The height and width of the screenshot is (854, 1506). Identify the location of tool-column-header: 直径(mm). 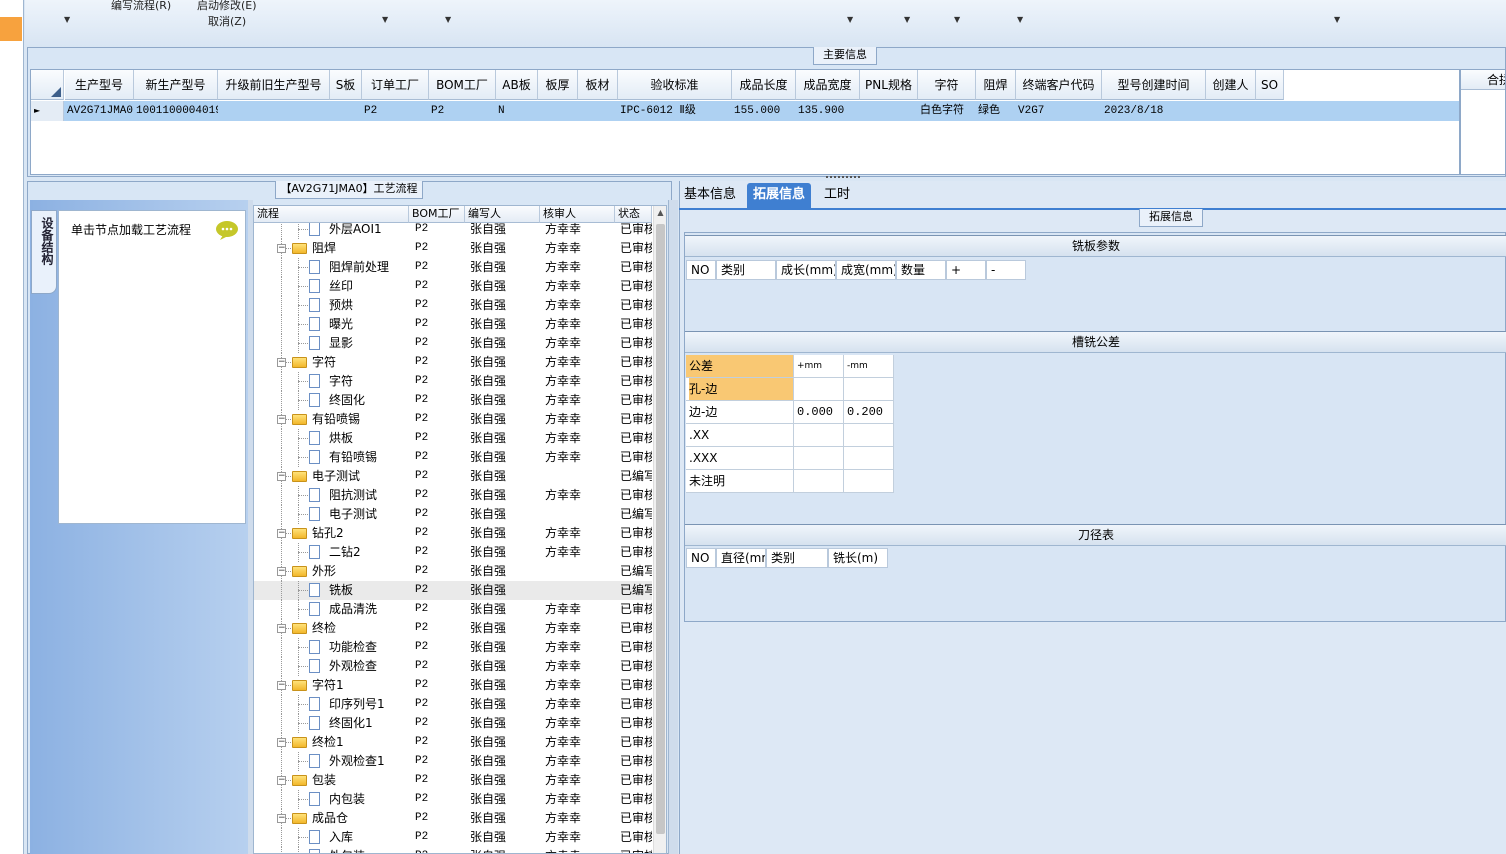
(741, 558).